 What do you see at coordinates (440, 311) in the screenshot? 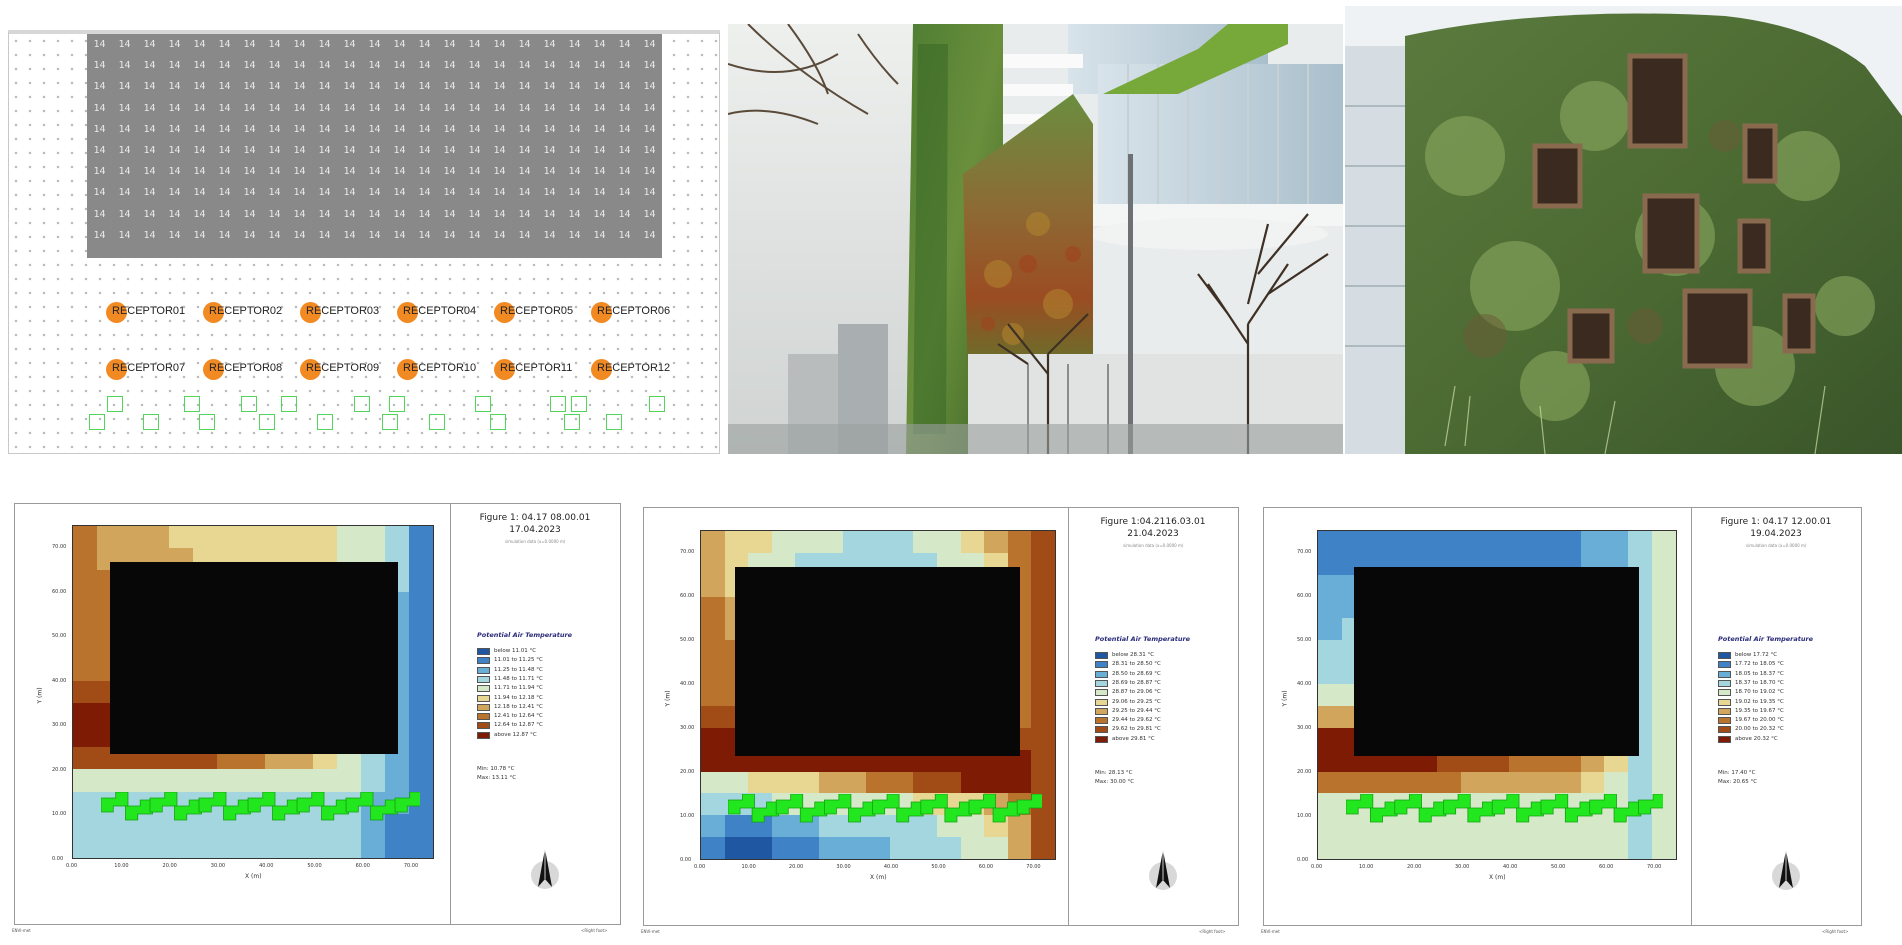
I see `receptor-label: RECEPTOR04` at bounding box center [440, 311].